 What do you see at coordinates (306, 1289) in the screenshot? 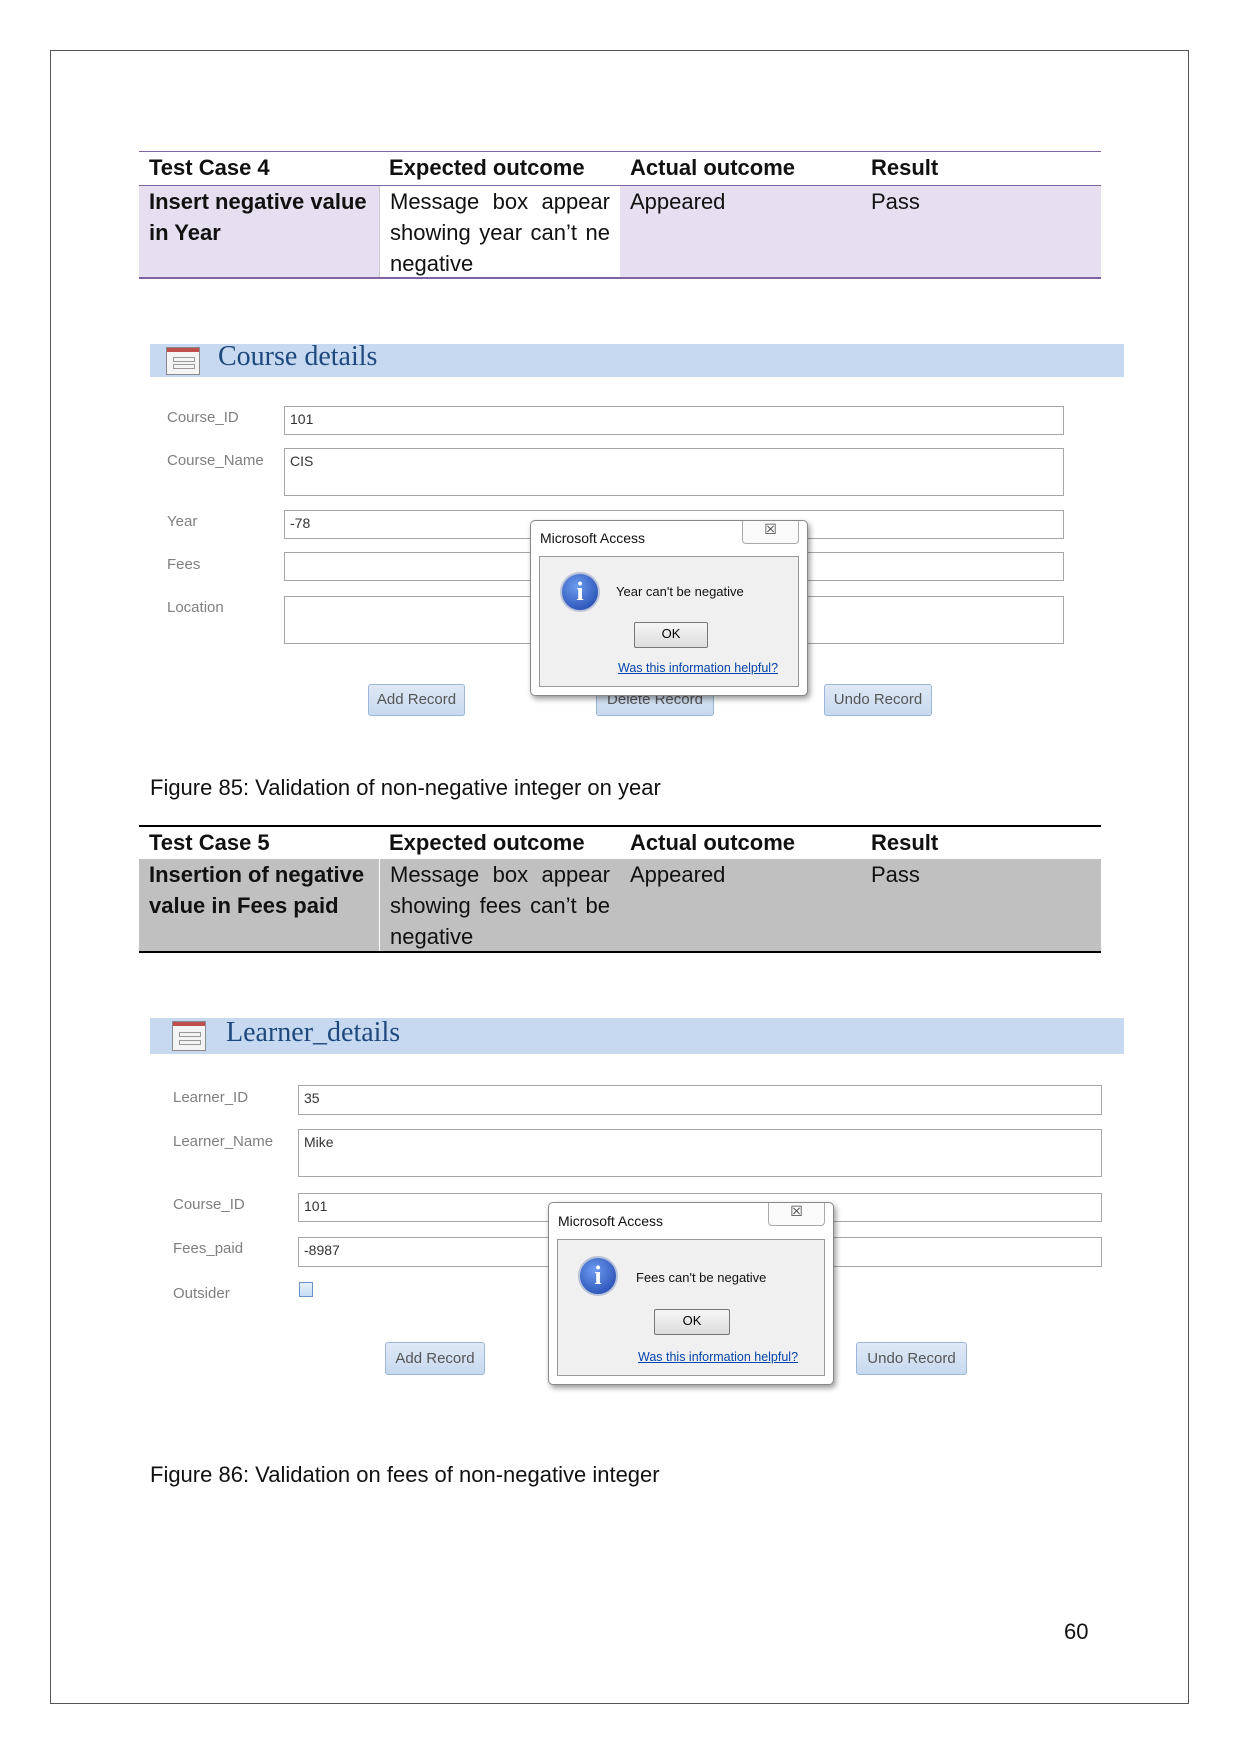
I see `outsider-checkbox` at bounding box center [306, 1289].